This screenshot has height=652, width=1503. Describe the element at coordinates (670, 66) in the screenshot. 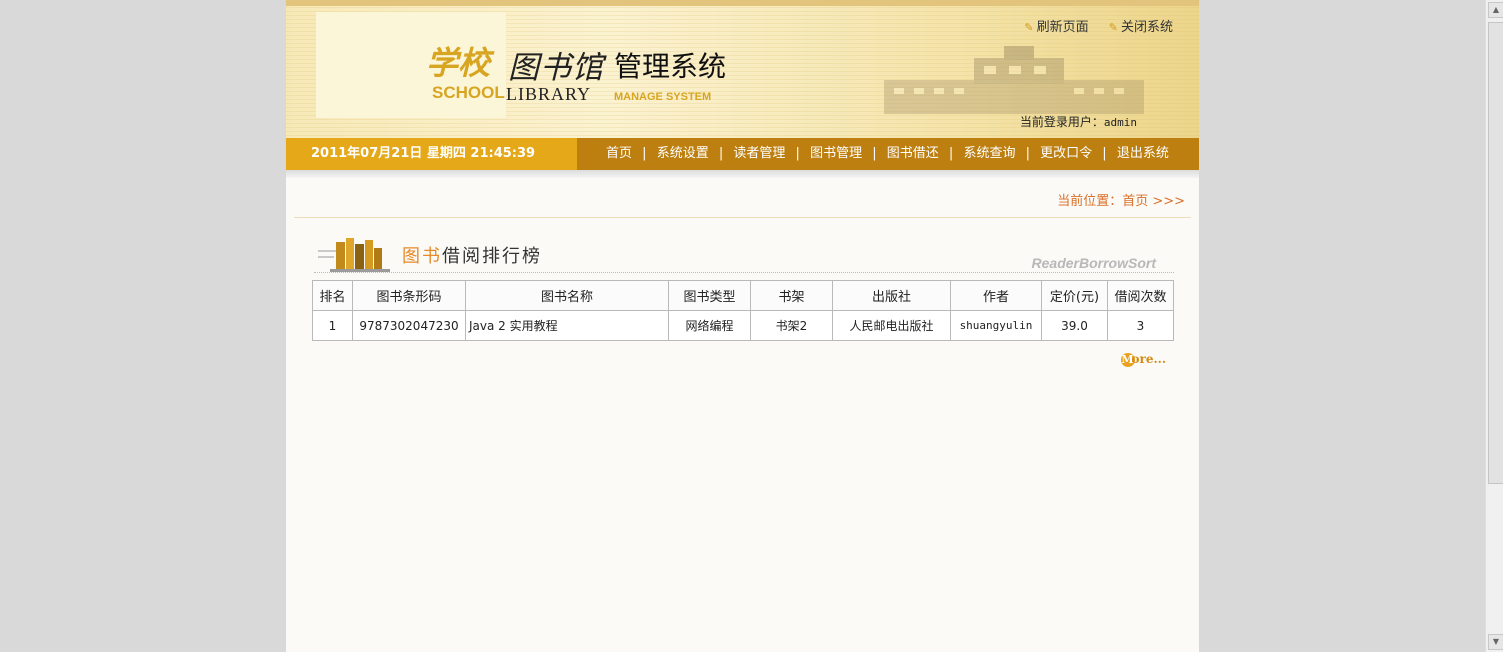

I see `logo-manage-cn: 管理系统` at that location.